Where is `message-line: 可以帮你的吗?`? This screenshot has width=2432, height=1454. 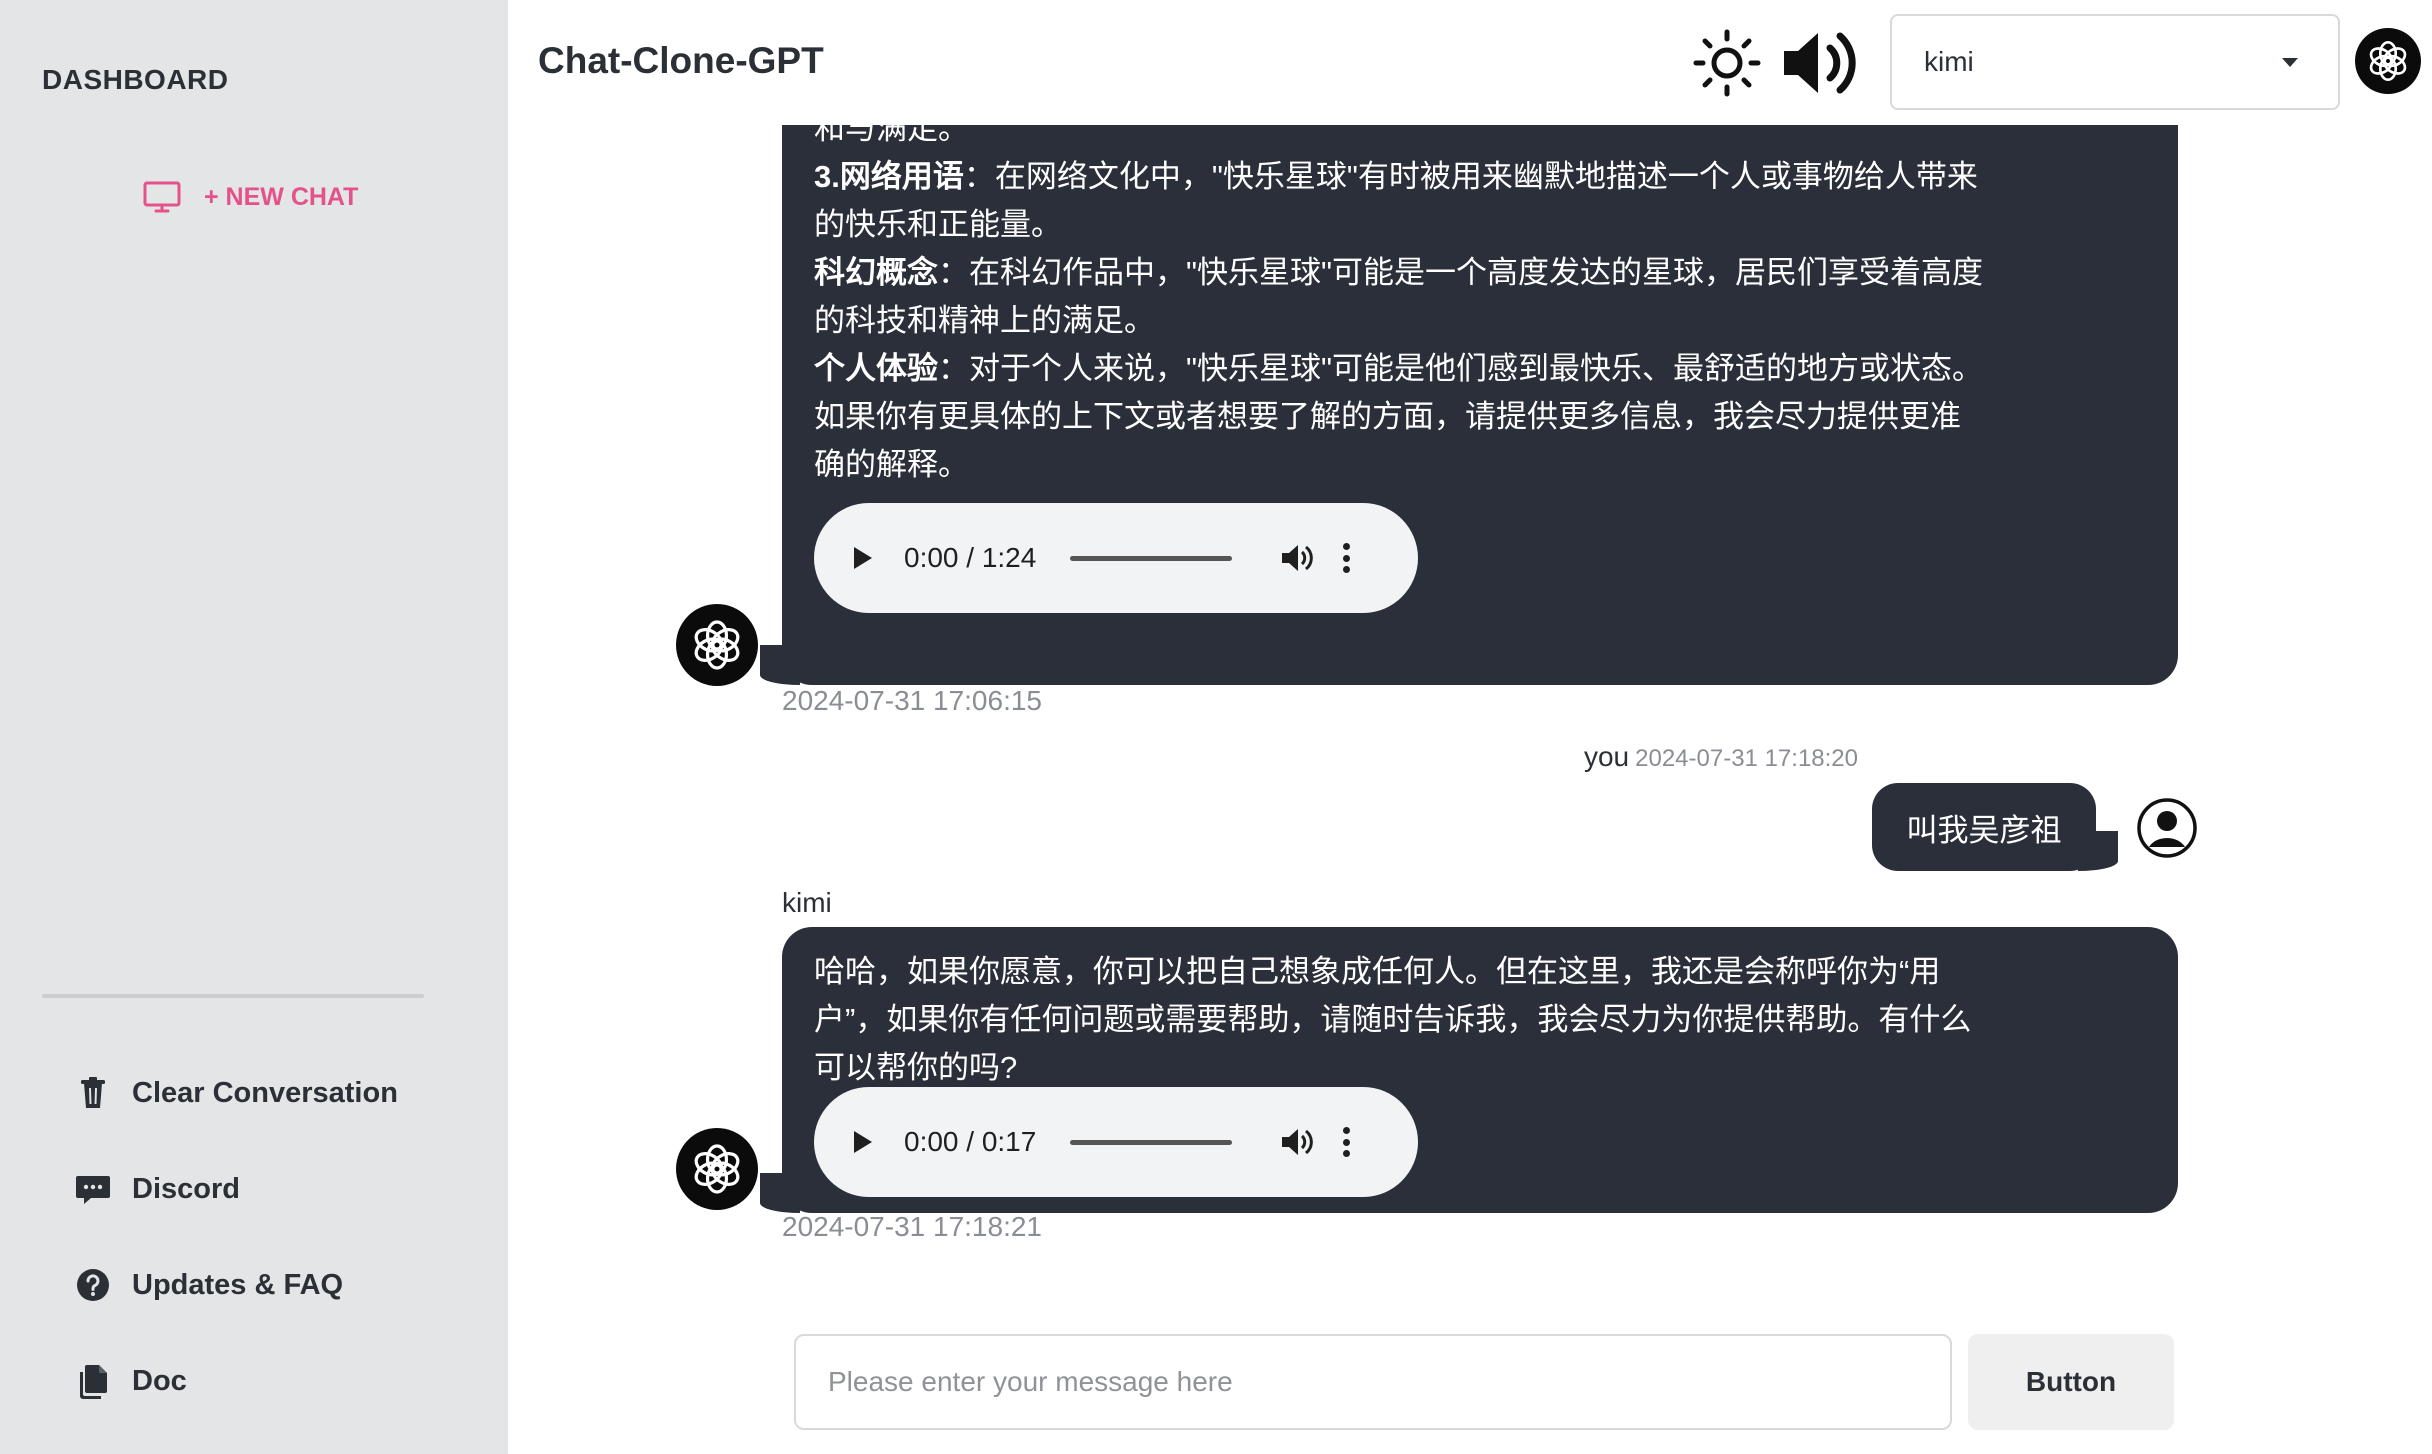
message-line: 可以帮你的吗? is located at coordinates (916, 1067).